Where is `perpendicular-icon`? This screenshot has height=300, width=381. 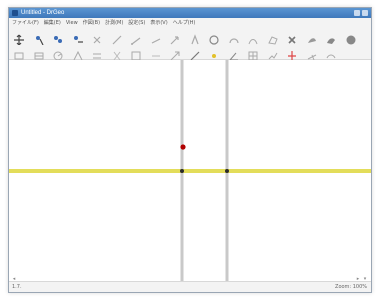 perpendicular-icon is located at coordinates (39, 53).